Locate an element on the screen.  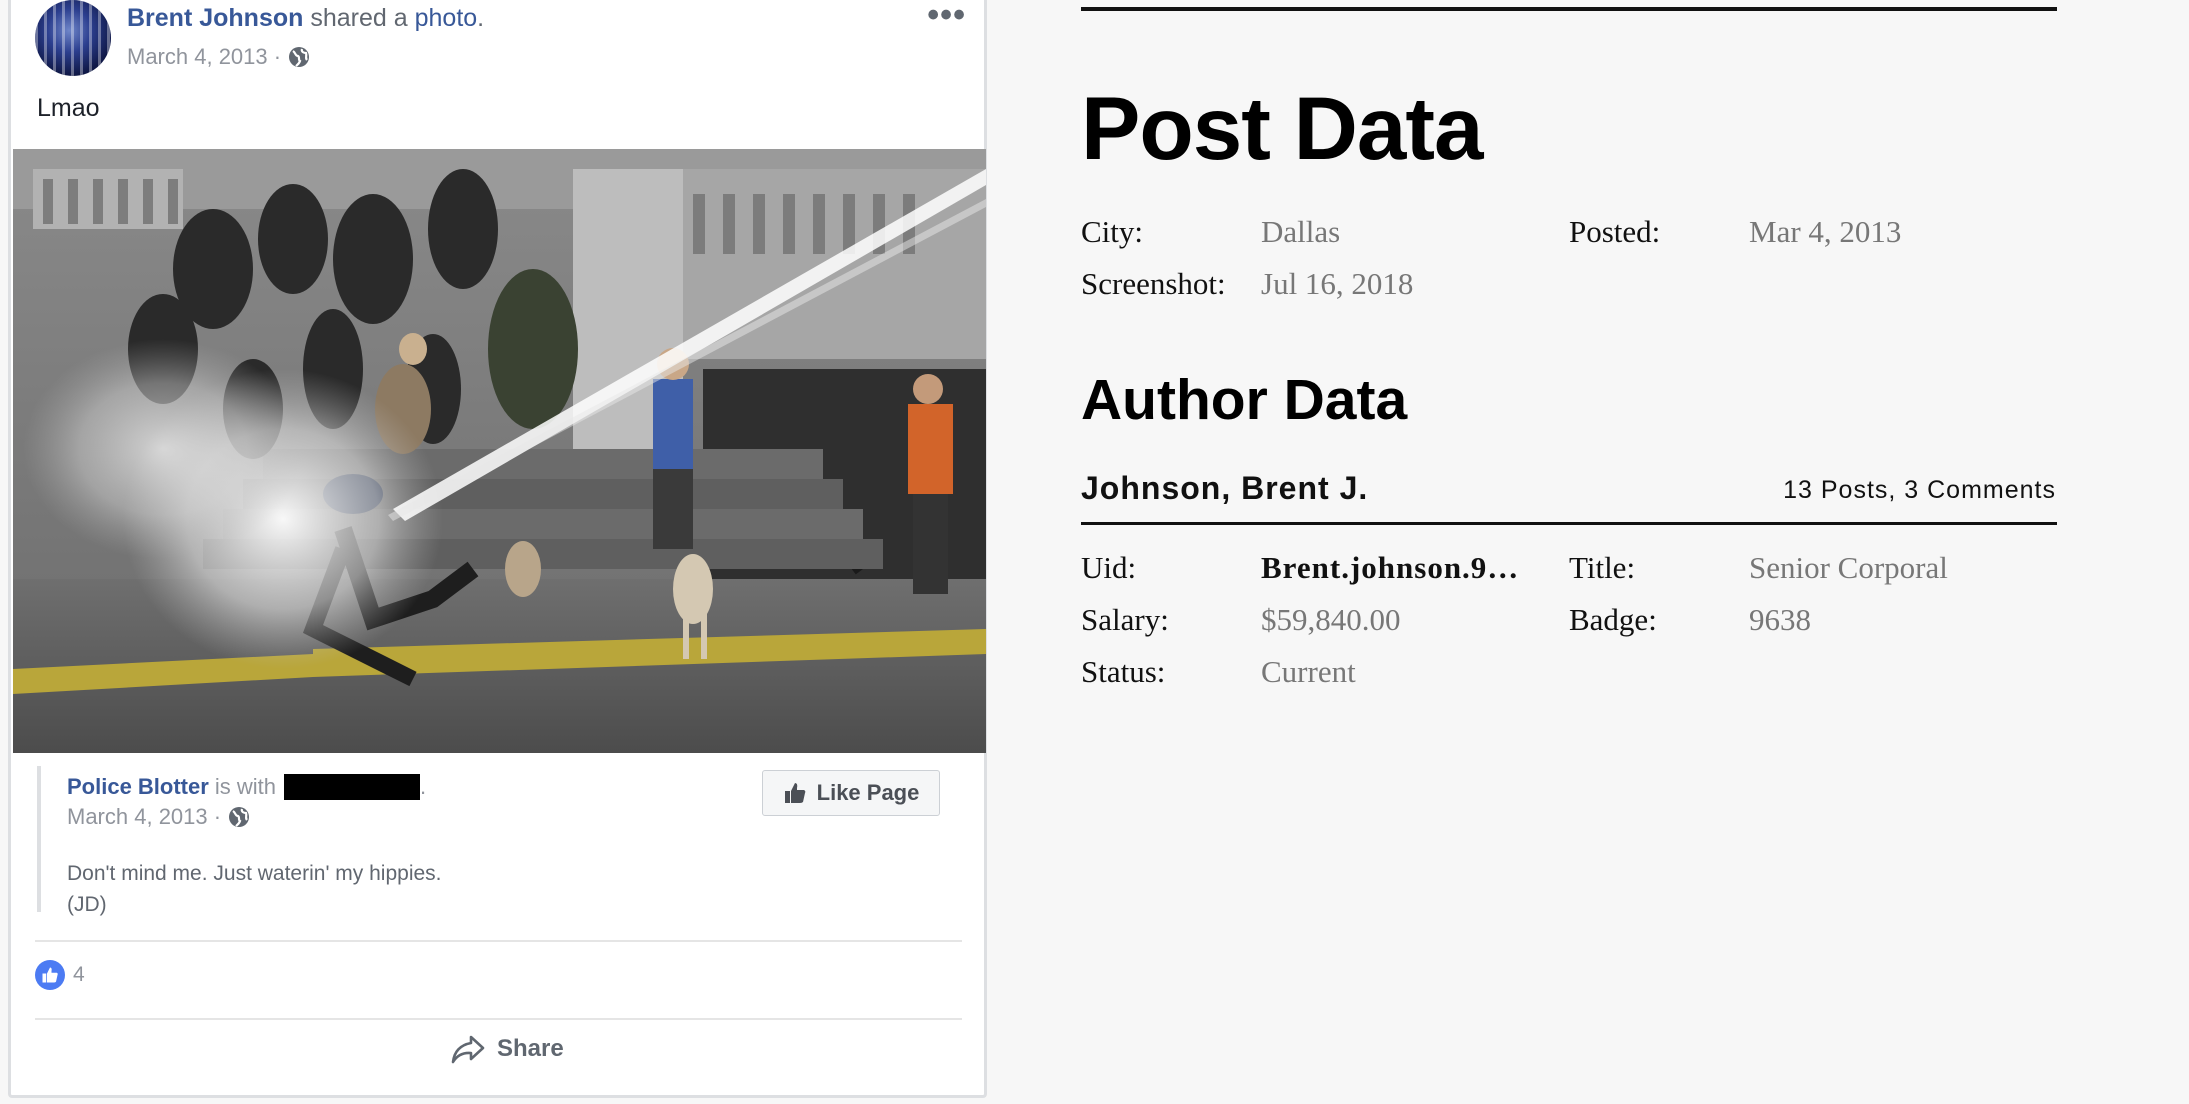
photo-link: photo is located at coordinates (446, 18).